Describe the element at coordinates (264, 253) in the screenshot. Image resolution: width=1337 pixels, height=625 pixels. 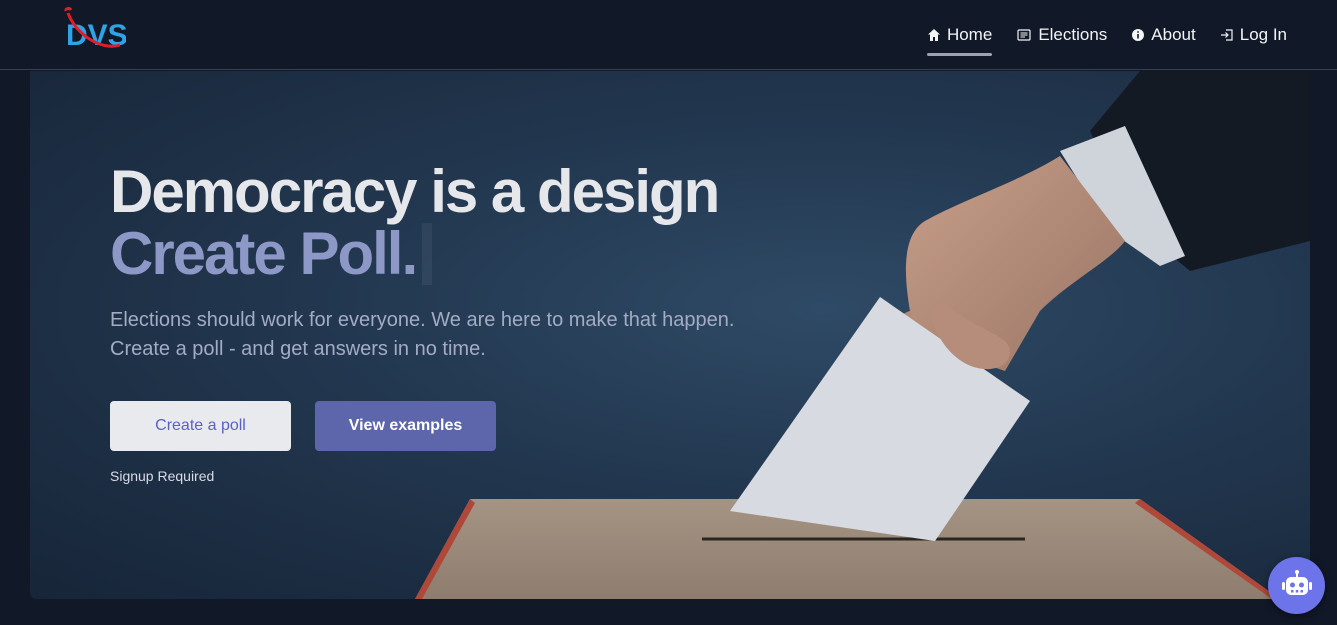
I see `headline-line-2: Create Poll.` at that location.